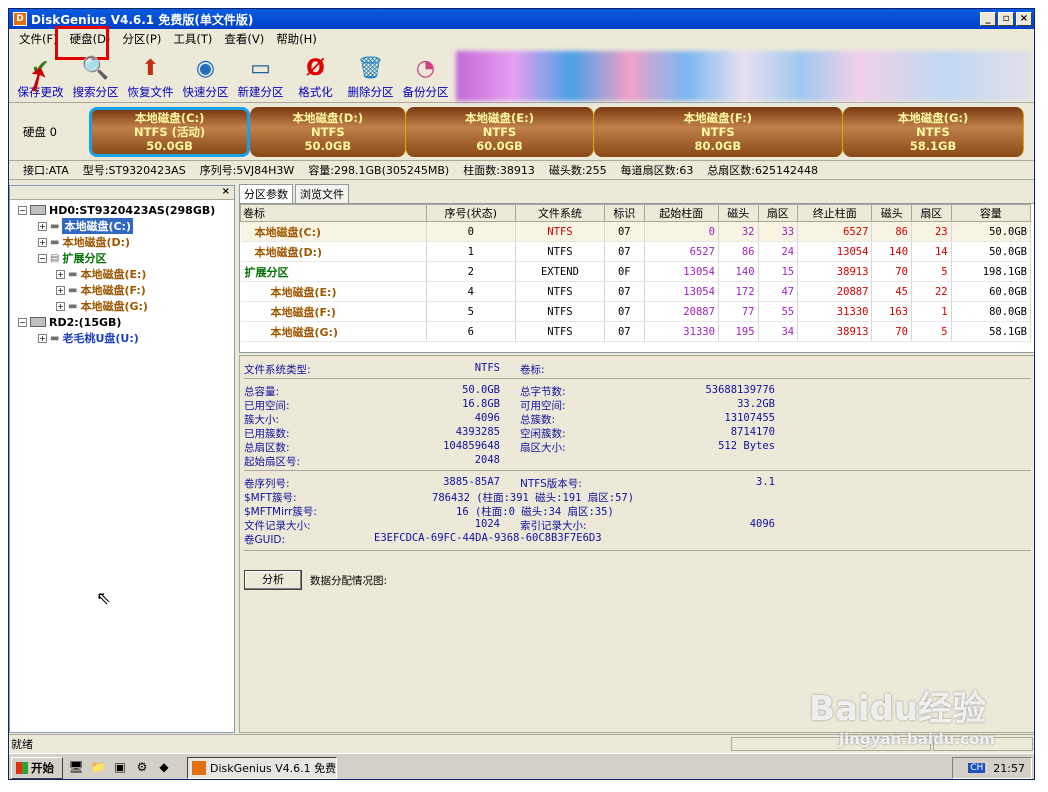 The height and width of the screenshot is (792, 1048). I want to click on tree-node-rd2: − RD2:(15GB), so click(122, 322).